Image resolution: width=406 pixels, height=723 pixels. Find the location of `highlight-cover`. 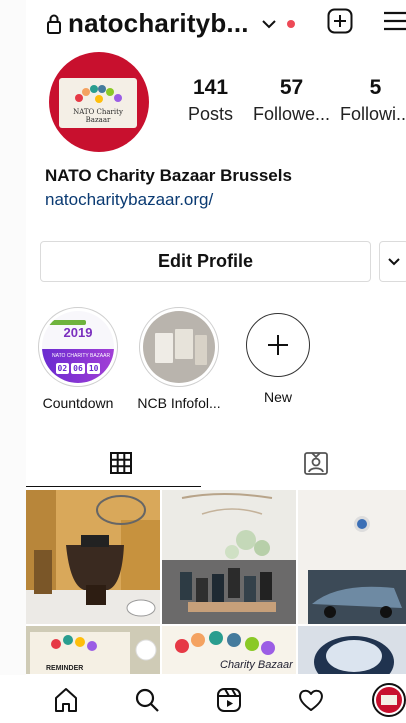

highlight-cover is located at coordinates (179, 347).